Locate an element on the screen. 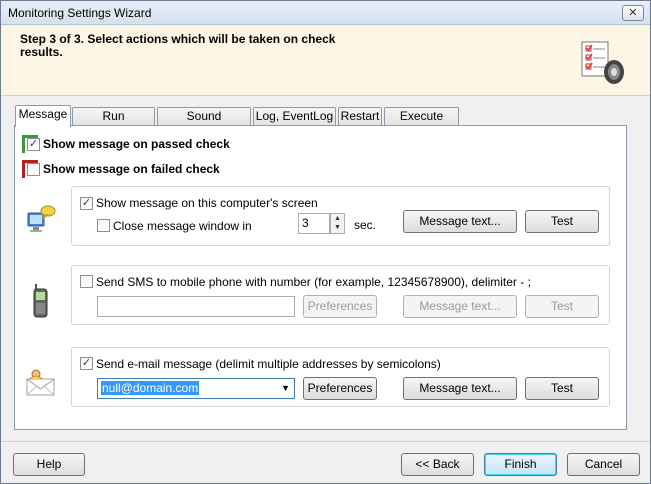 This screenshot has width=651, height=484. close-seconds-input: 3 is located at coordinates (314, 223).